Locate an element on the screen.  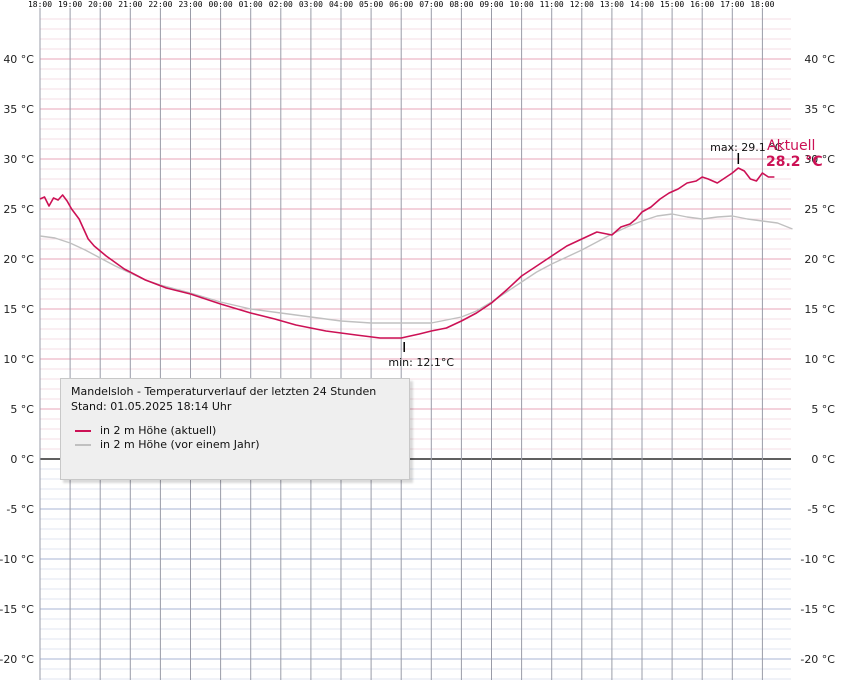
y-tick-label-right: 40 °C is located at coordinates (819, 59).